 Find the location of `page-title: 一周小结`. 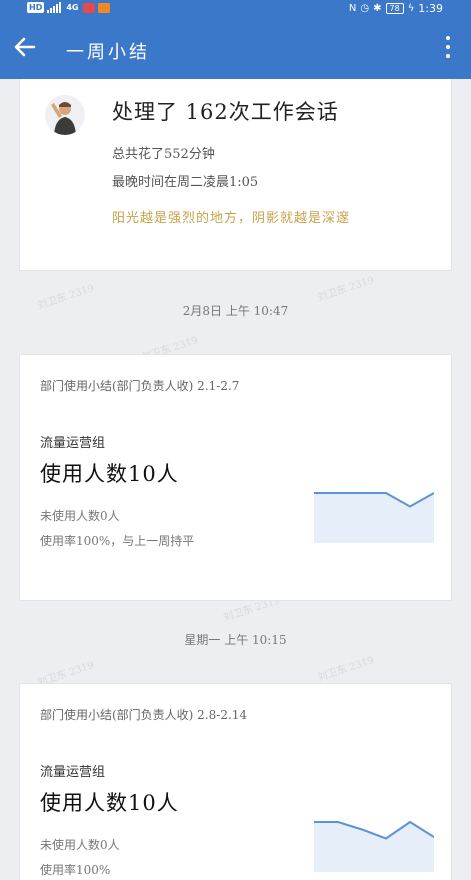

page-title: 一周小结 is located at coordinates (108, 52).